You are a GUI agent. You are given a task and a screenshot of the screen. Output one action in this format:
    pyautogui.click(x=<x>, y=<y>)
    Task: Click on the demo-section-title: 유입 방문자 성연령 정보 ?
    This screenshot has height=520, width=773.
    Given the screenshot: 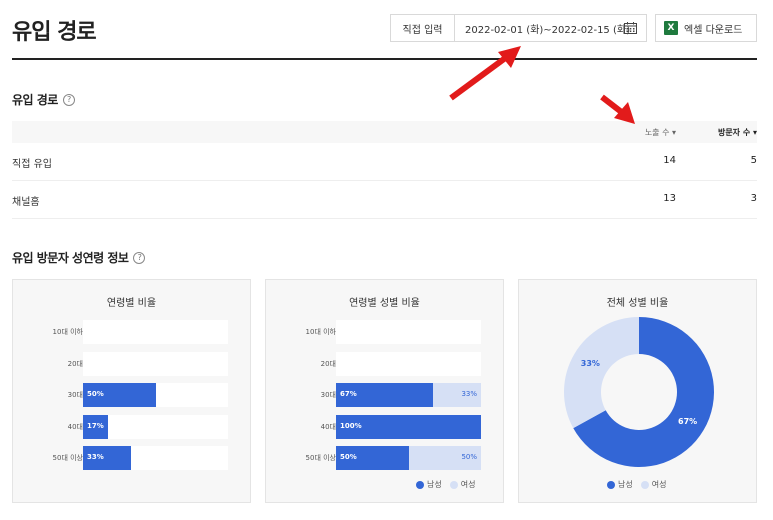 What is the action you would take?
    pyautogui.click(x=79, y=257)
    